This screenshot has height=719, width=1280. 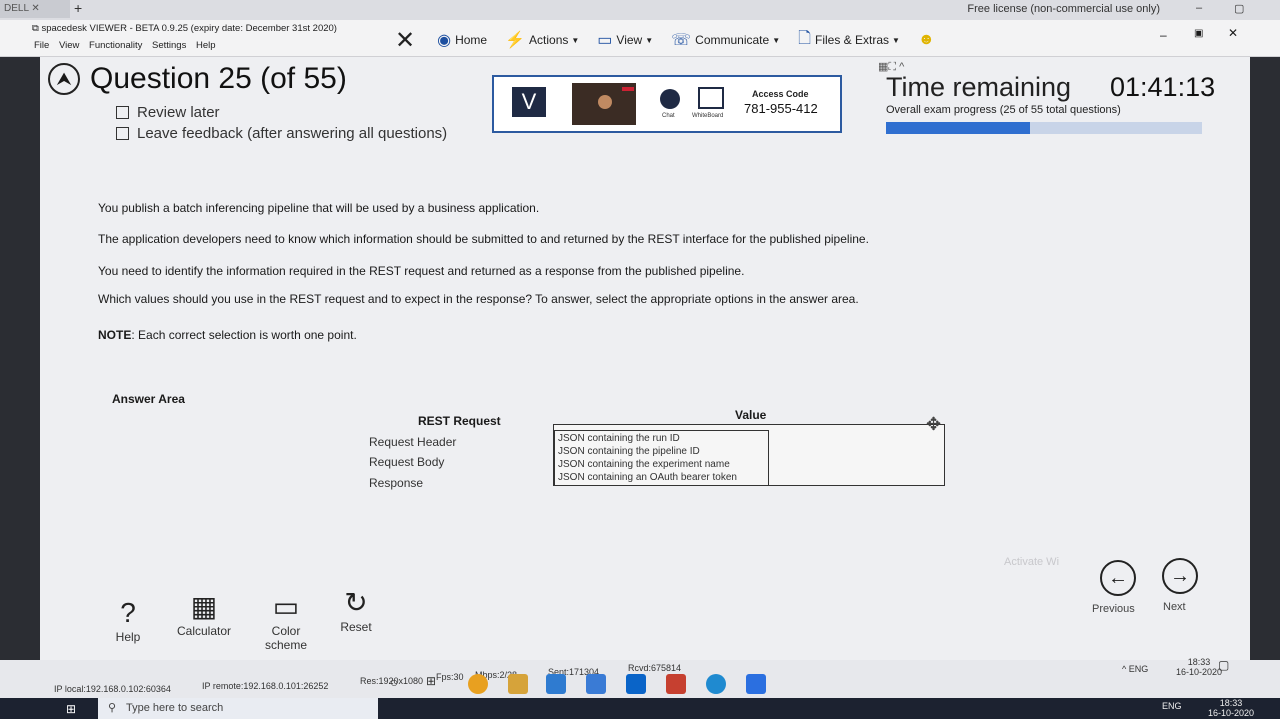 I want to click on calculator-button: ▦ Calculator, so click(x=204, y=614).